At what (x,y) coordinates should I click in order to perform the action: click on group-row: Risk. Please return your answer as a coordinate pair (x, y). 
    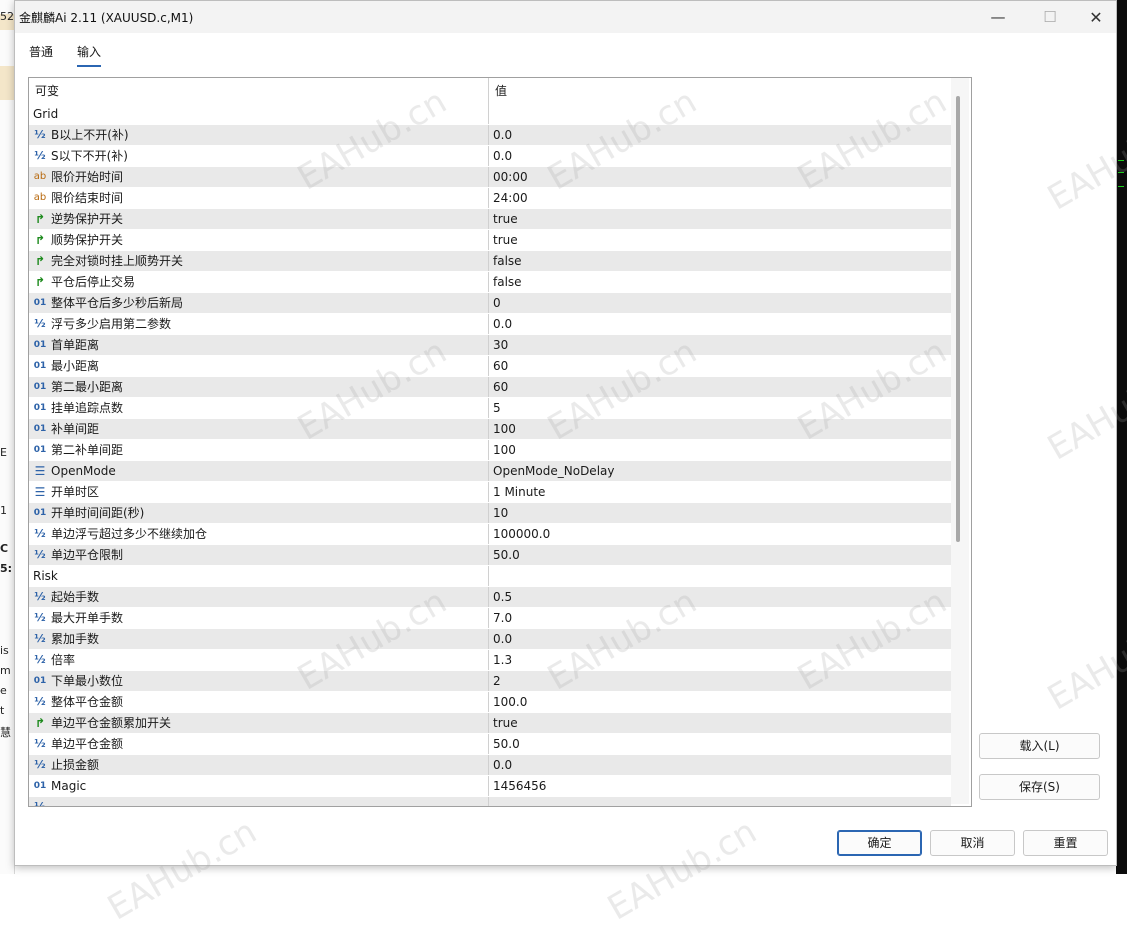
    Looking at the image, I should click on (490, 576).